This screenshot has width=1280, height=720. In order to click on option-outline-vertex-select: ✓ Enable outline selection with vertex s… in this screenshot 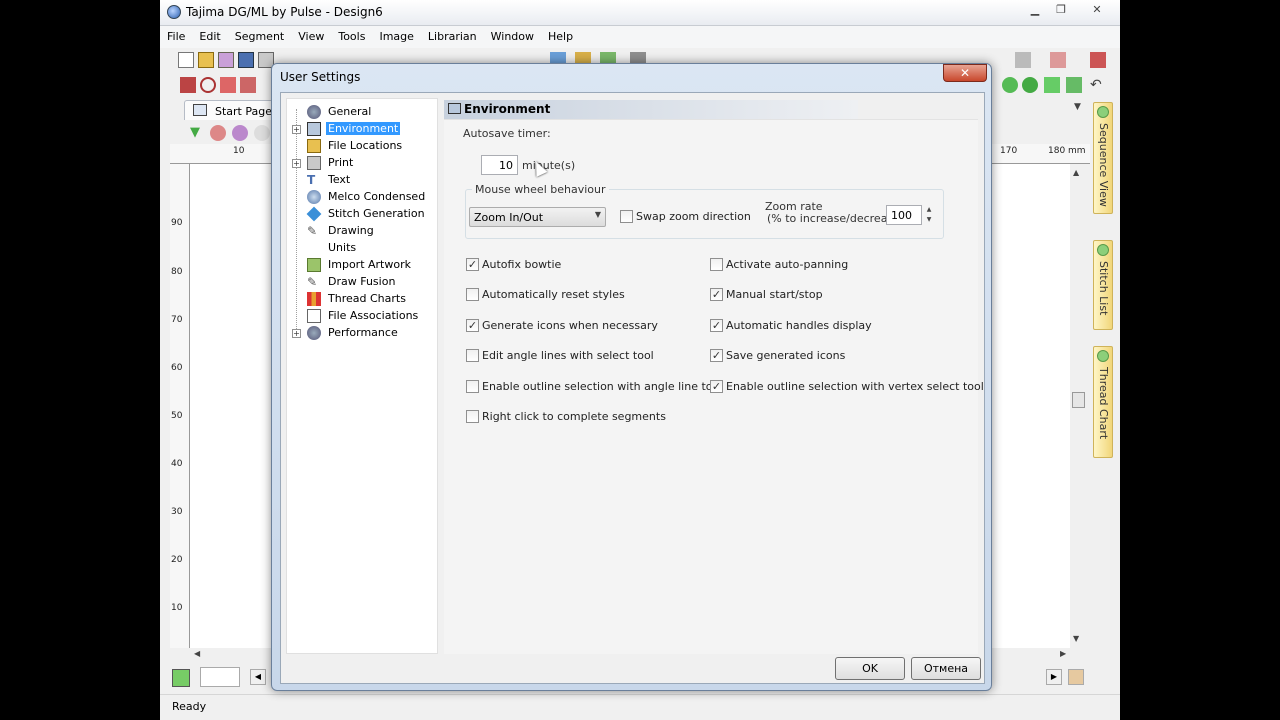, I will do `click(847, 387)`.